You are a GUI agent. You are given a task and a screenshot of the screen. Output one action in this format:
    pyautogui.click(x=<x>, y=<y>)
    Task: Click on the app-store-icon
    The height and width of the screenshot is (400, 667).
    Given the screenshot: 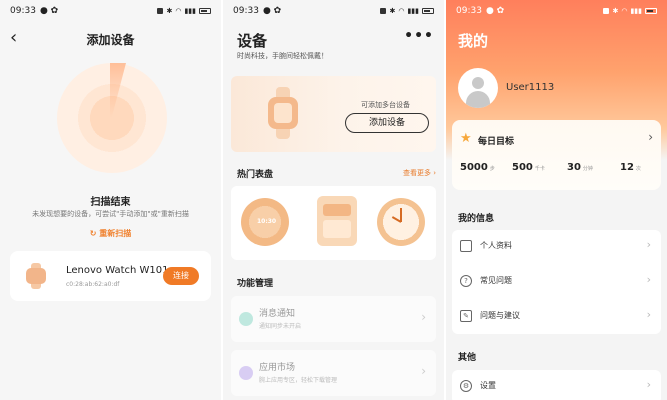 What is the action you would take?
    pyautogui.click(x=246, y=373)
    